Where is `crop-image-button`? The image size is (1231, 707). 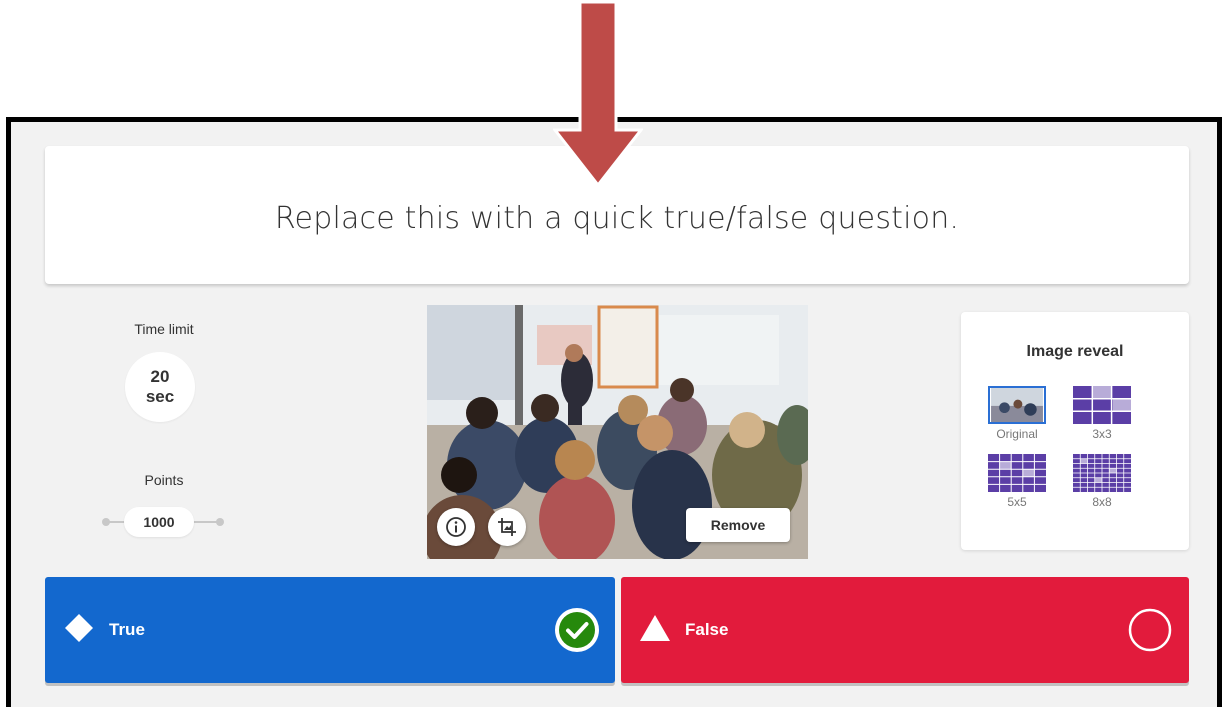 crop-image-button is located at coordinates (507, 527).